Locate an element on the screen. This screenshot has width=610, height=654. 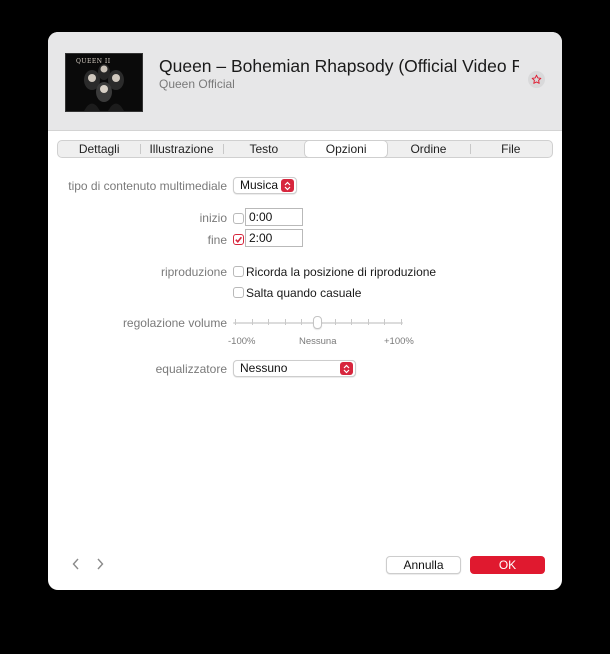
previous-button is located at coordinates (76, 565).